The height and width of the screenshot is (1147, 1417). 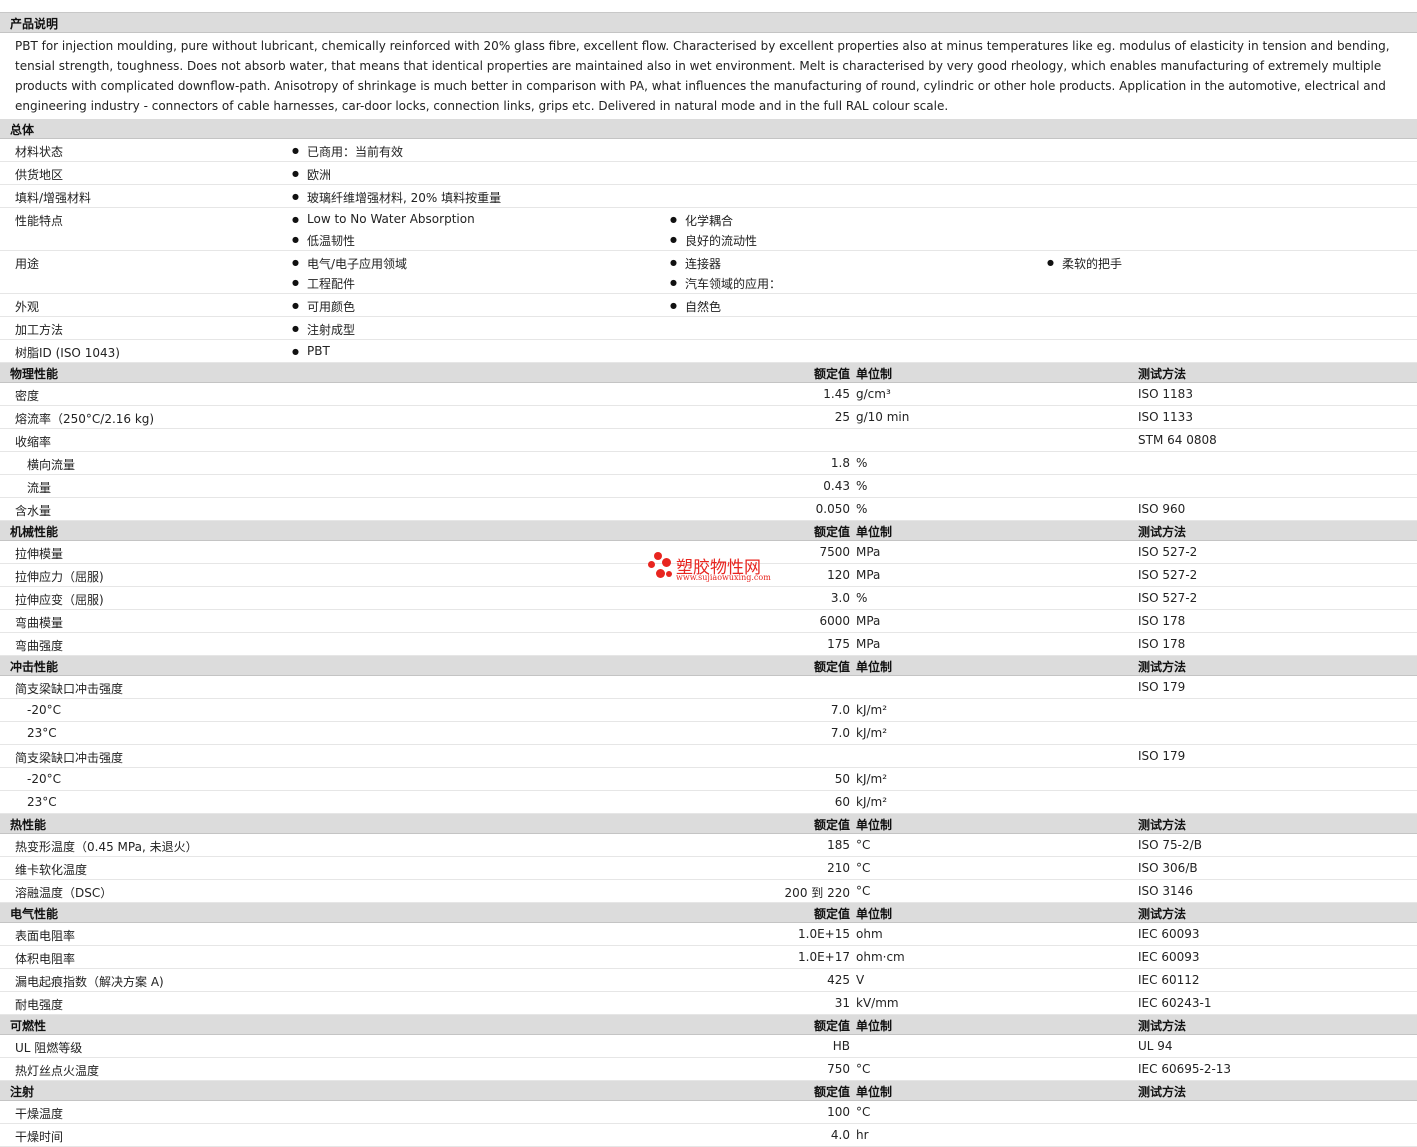 What do you see at coordinates (695, 306) in the screenshot?
I see `general-row-bullet-item: 自然色` at bounding box center [695, 306].